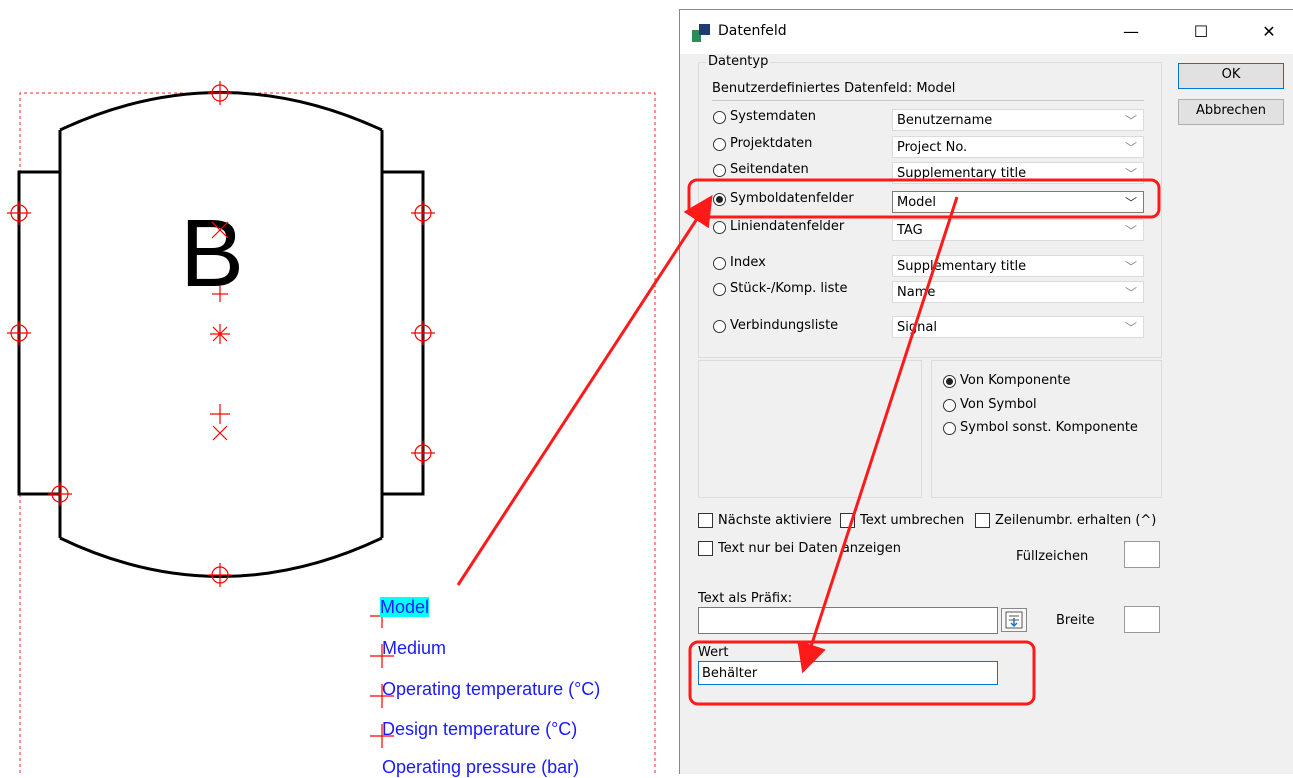  Describe the element at coordinates (480, 767) in the screenshot. I see `label-operating-pressure: Operating pressure (bar)` at that location.